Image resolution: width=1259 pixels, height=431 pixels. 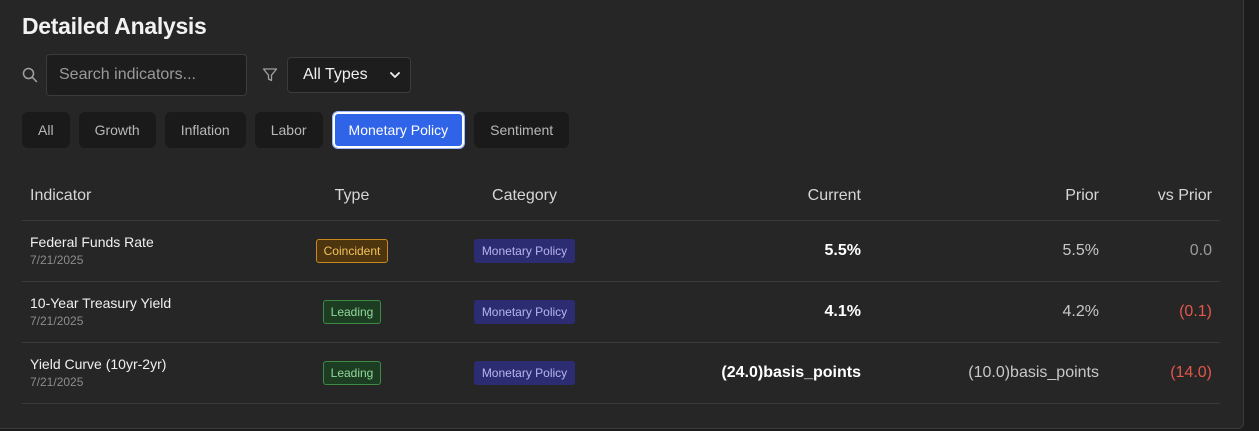 What do you see at coordinates (1163, 196) in the screenshot?
I see `header-vs-prior: vs Prior` at bounding box center [1163, 196].